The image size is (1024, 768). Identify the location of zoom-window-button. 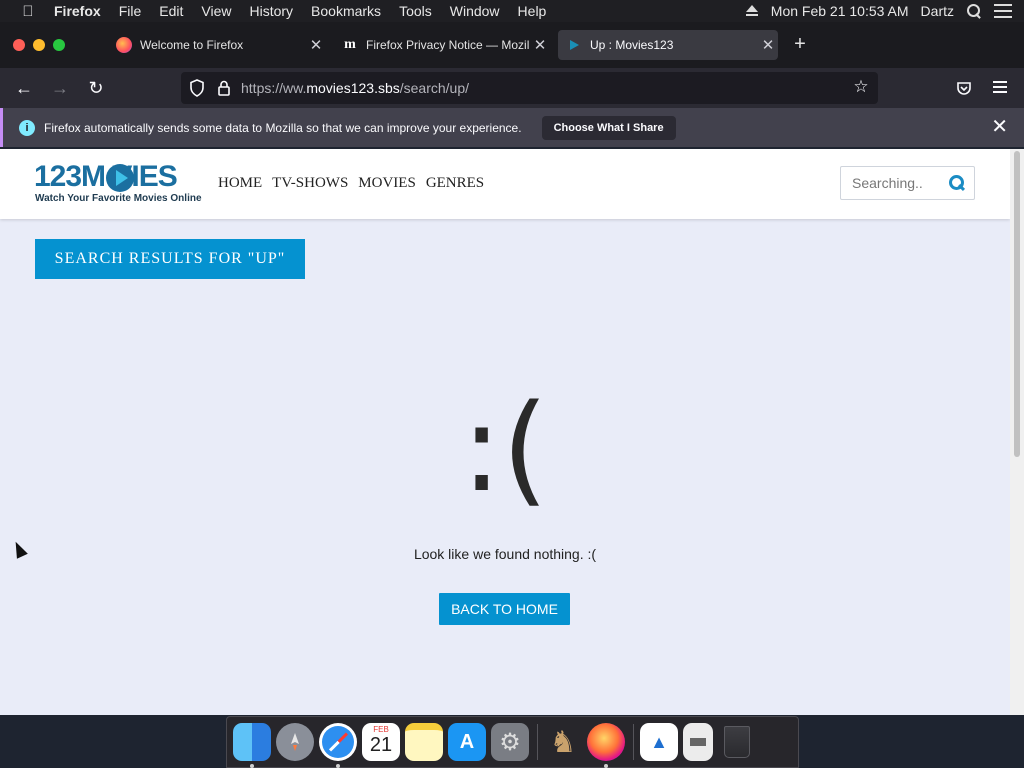
(59, 45).